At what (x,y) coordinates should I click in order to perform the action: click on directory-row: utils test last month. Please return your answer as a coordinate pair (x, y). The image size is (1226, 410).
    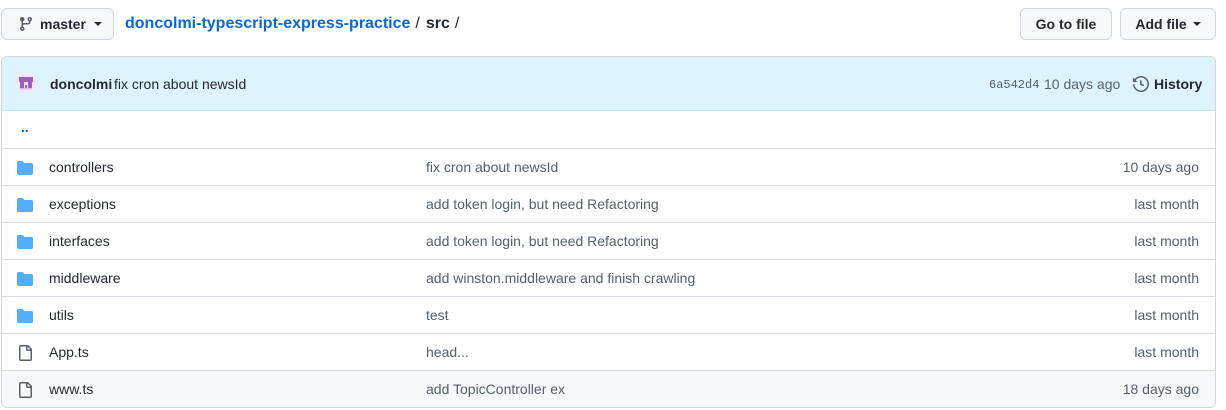
    Looking at the image, I should click on (608, 314).